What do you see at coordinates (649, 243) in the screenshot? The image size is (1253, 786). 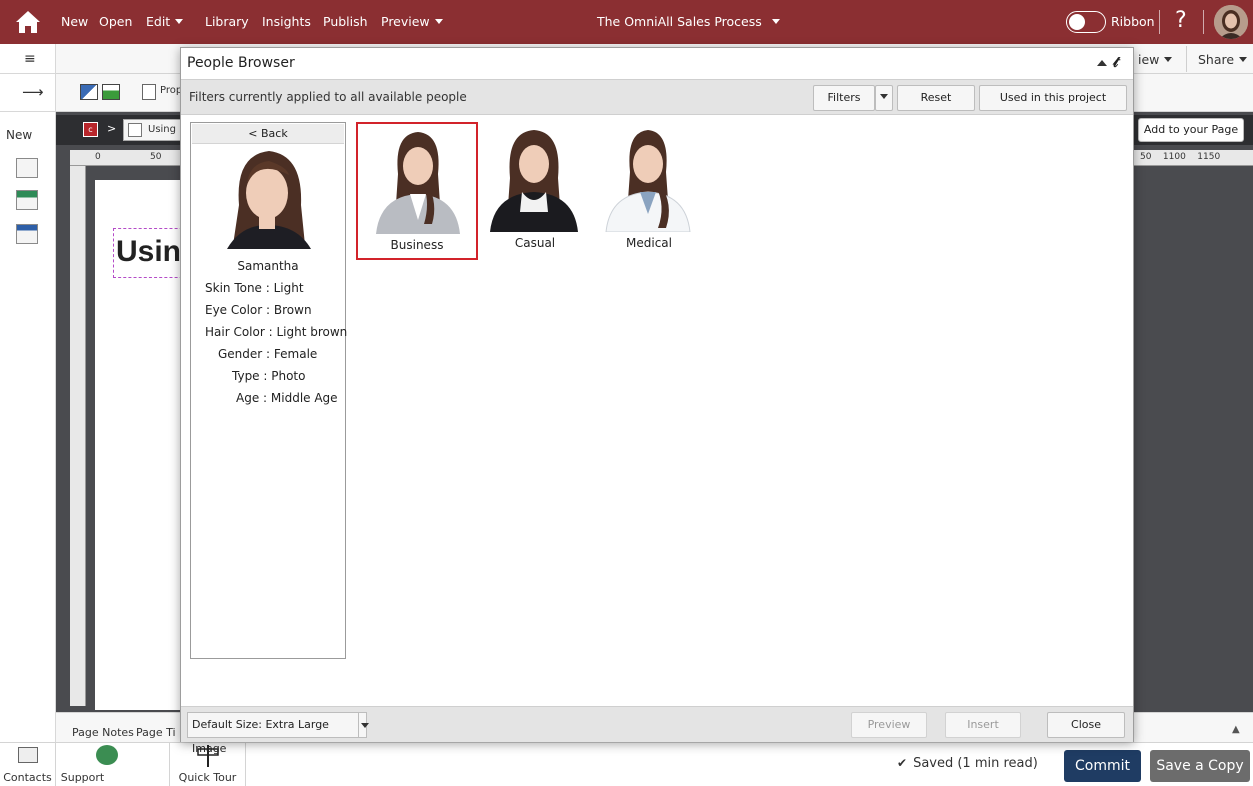 I see `thumbnail-label: Medical` at bounding box center [649, 243].